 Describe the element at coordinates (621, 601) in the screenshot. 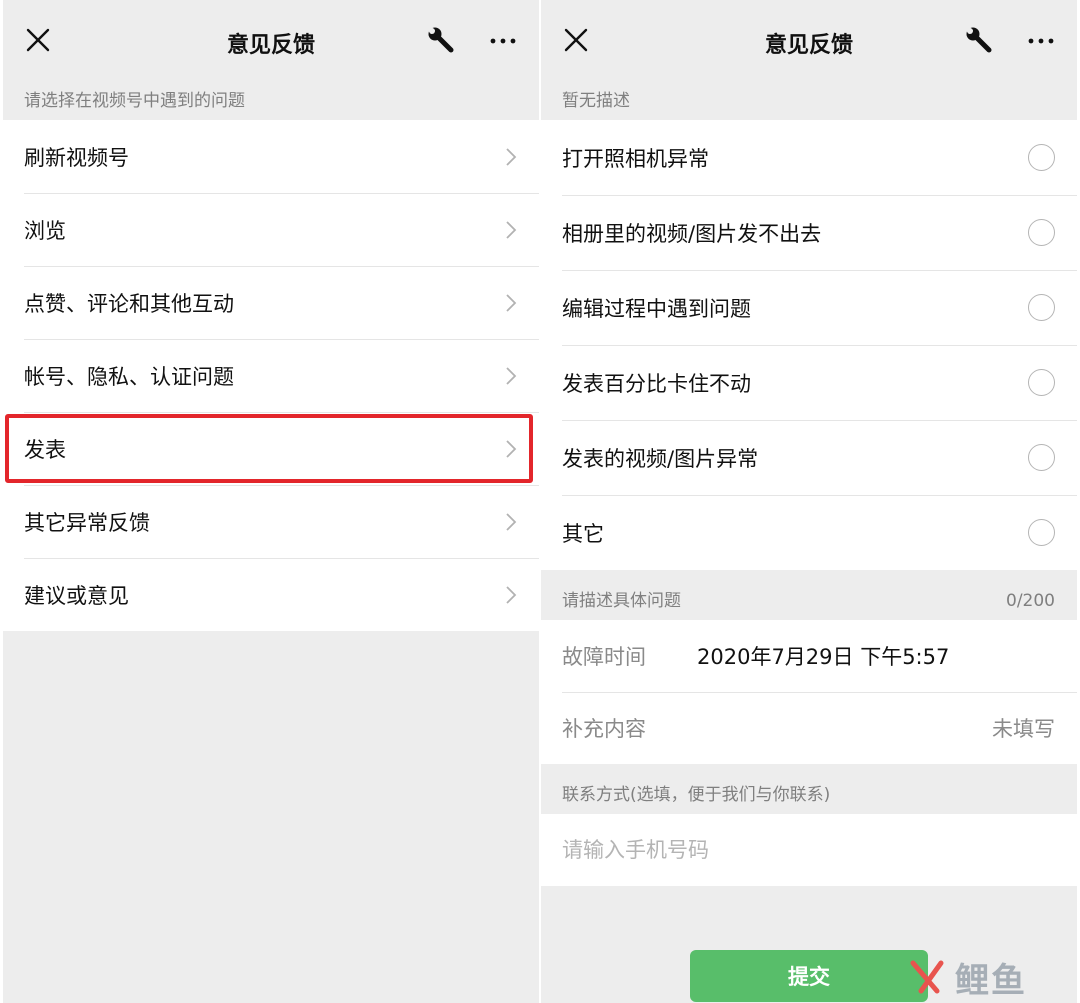

I see `describe-label: 请描述具体问题` at that location.